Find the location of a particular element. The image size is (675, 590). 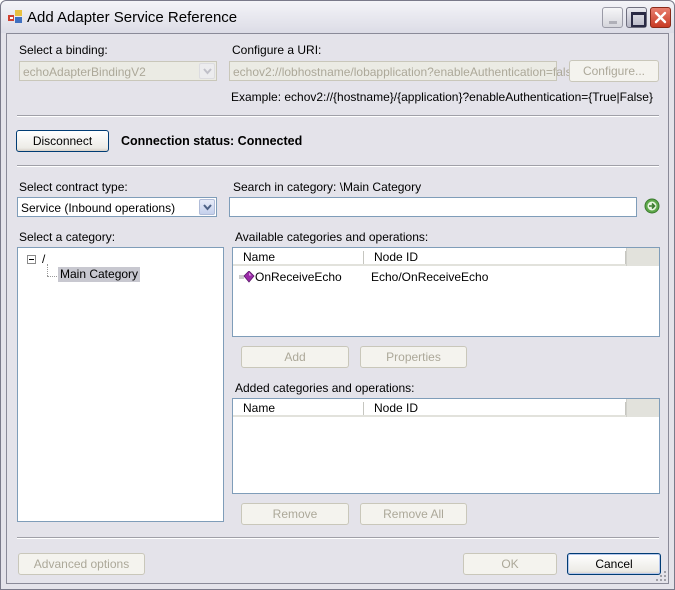

binding-combo: echoAdapterBindingV2 is located at coordinates (118, 71).